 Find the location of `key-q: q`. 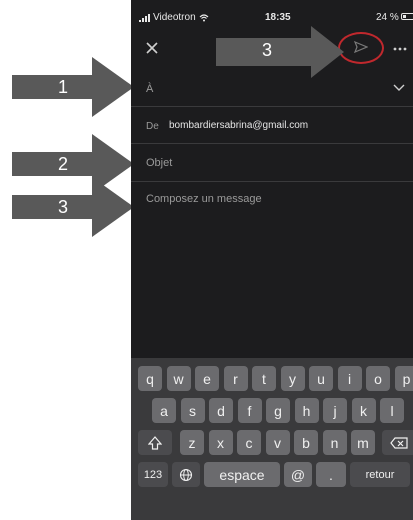

key-q: q is located at coordinates (150, 378).